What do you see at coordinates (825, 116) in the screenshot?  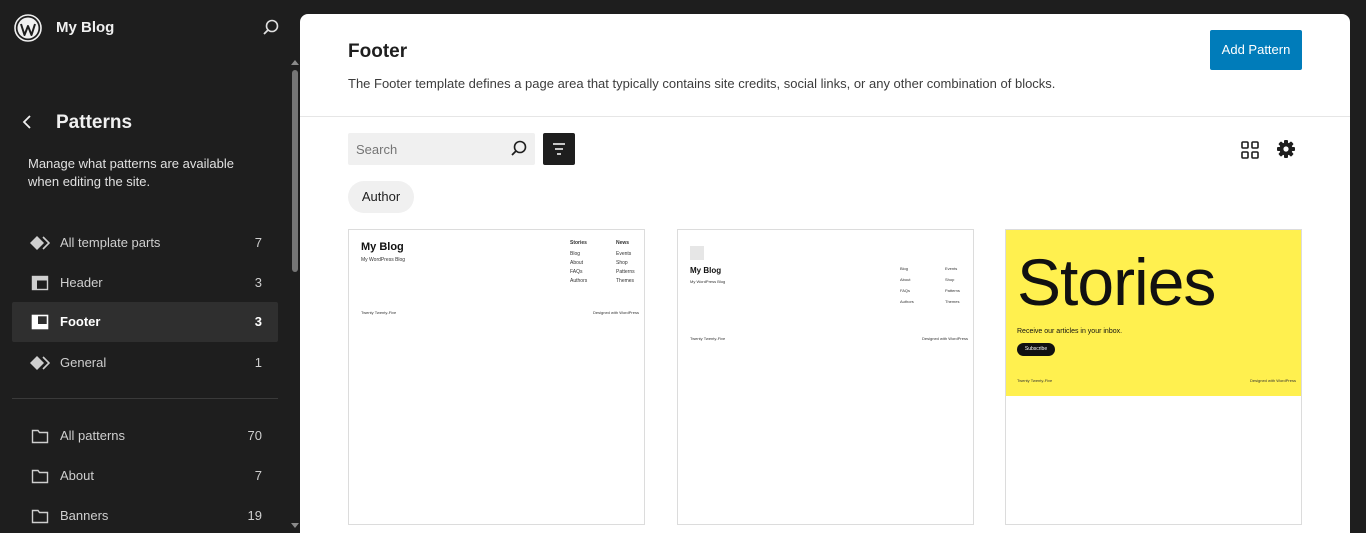 I see `header-divider` at bounding box center [825, 116].